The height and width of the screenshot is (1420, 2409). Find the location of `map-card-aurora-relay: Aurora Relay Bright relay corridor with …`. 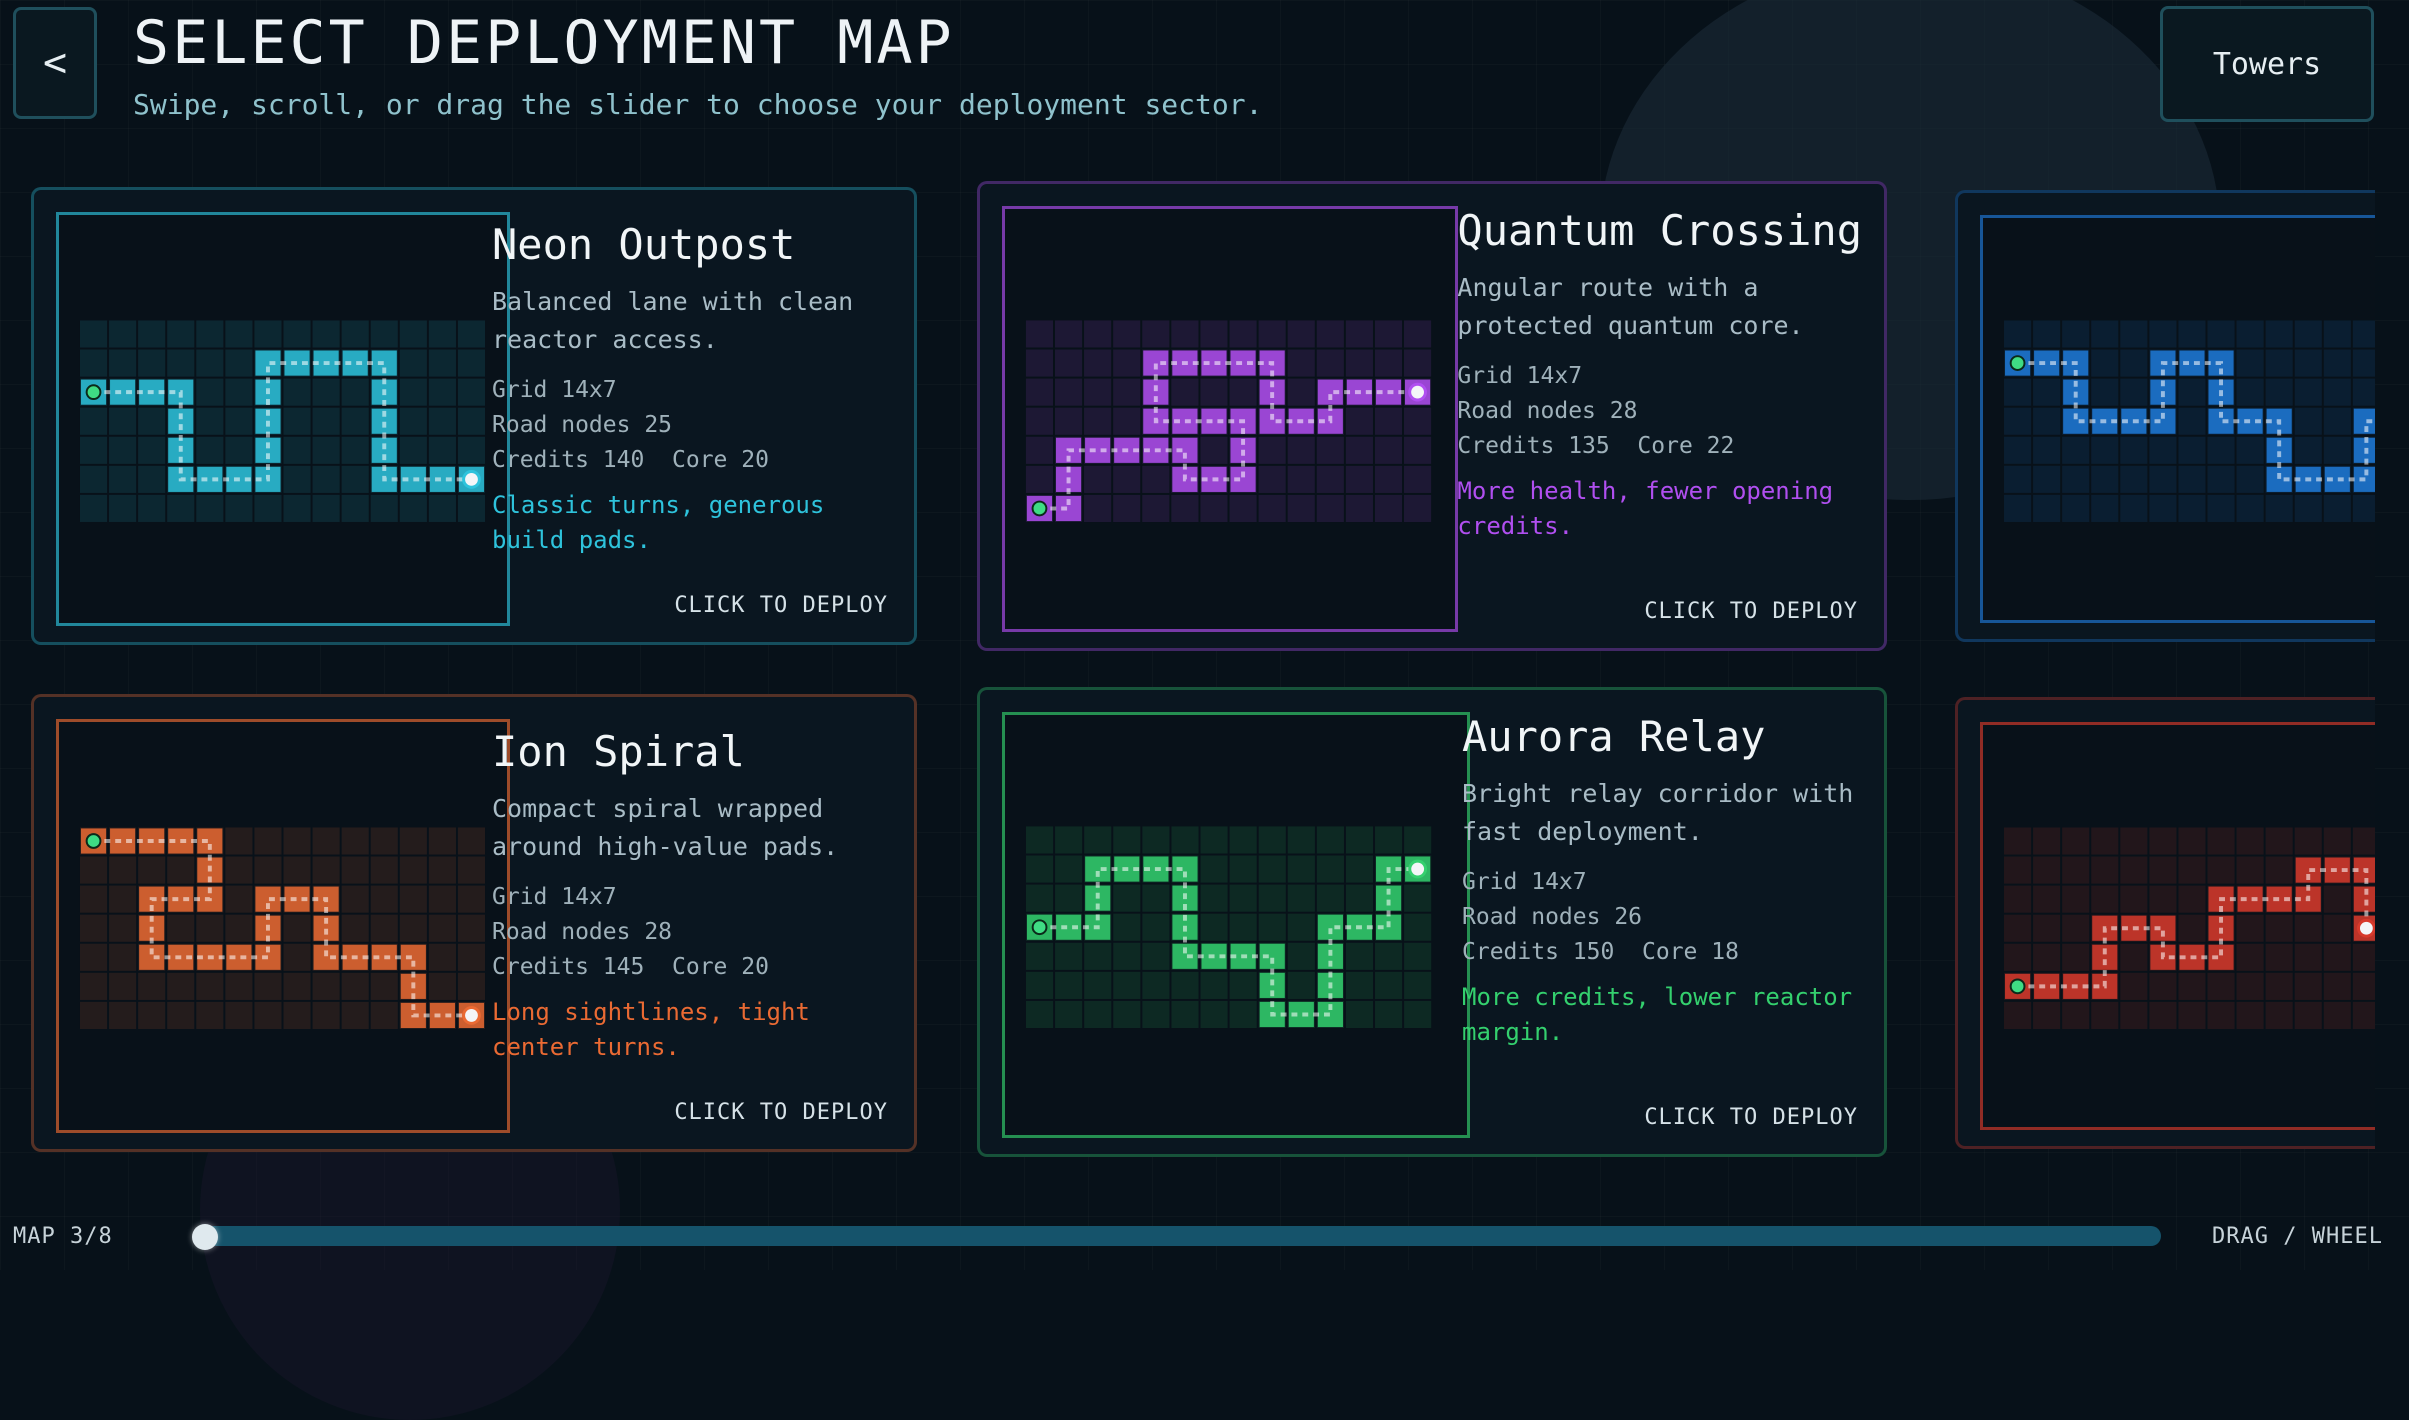

map-card-aurora-relay: Aurora Relay Bright relay corridor with … is located at coordinates (1432, 922).